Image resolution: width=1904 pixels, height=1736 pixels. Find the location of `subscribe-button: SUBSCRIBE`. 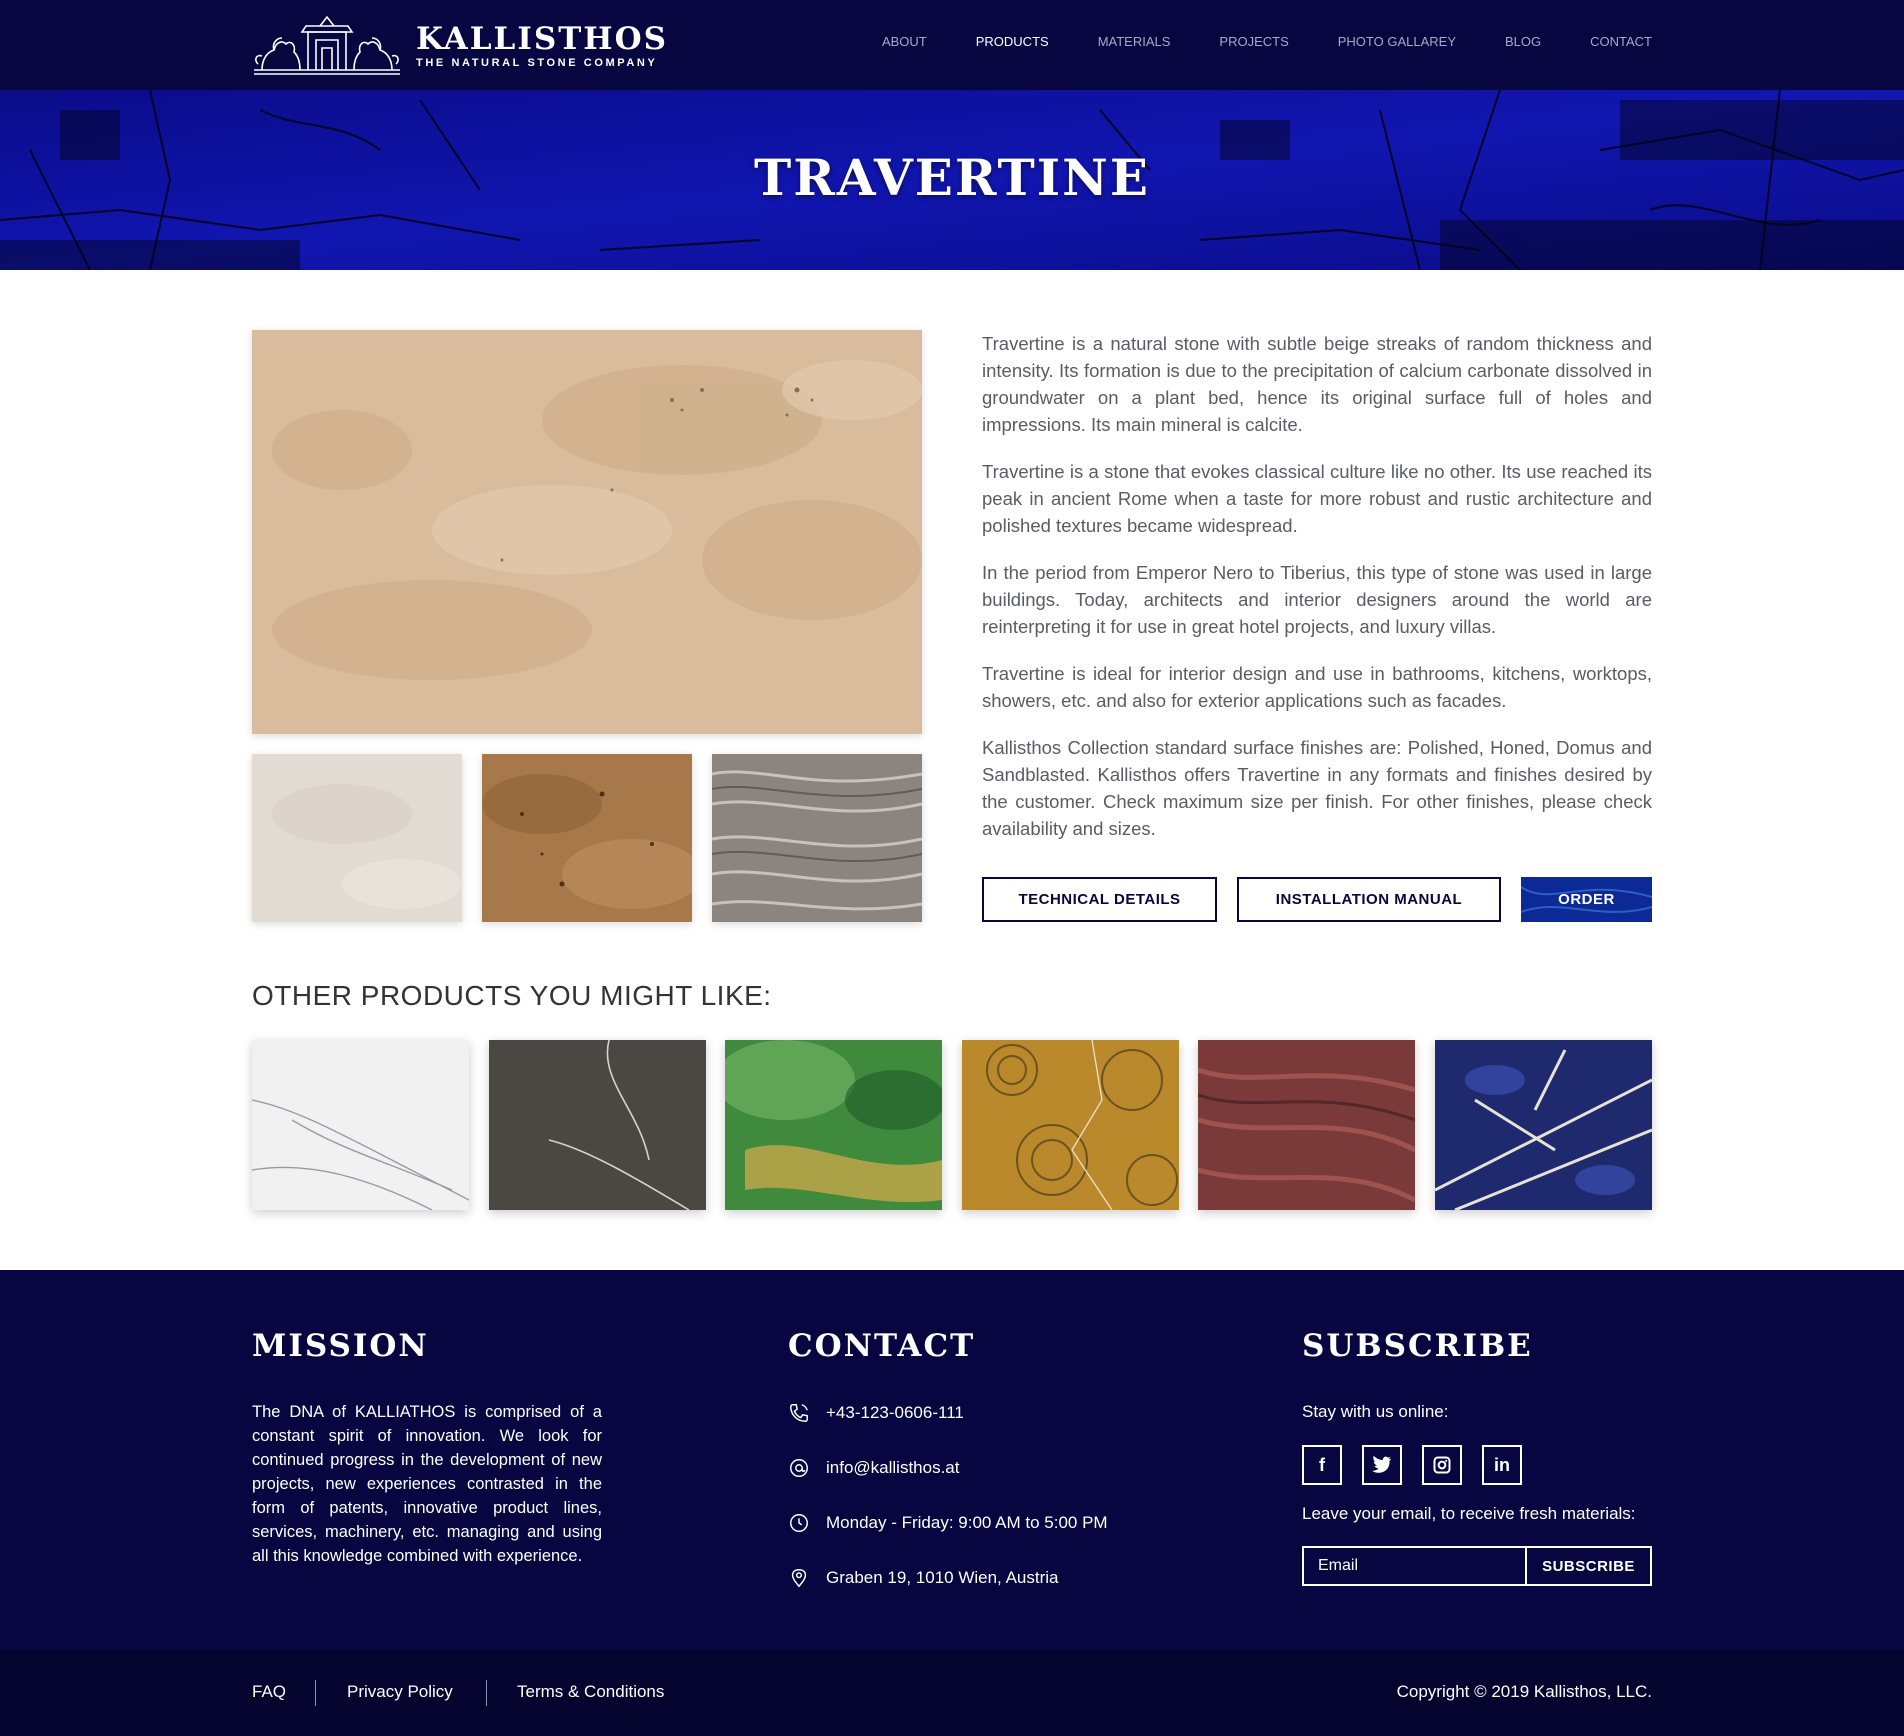

subscribe-button: SUBSCRIBE is located at coordinates (1587, 1566).